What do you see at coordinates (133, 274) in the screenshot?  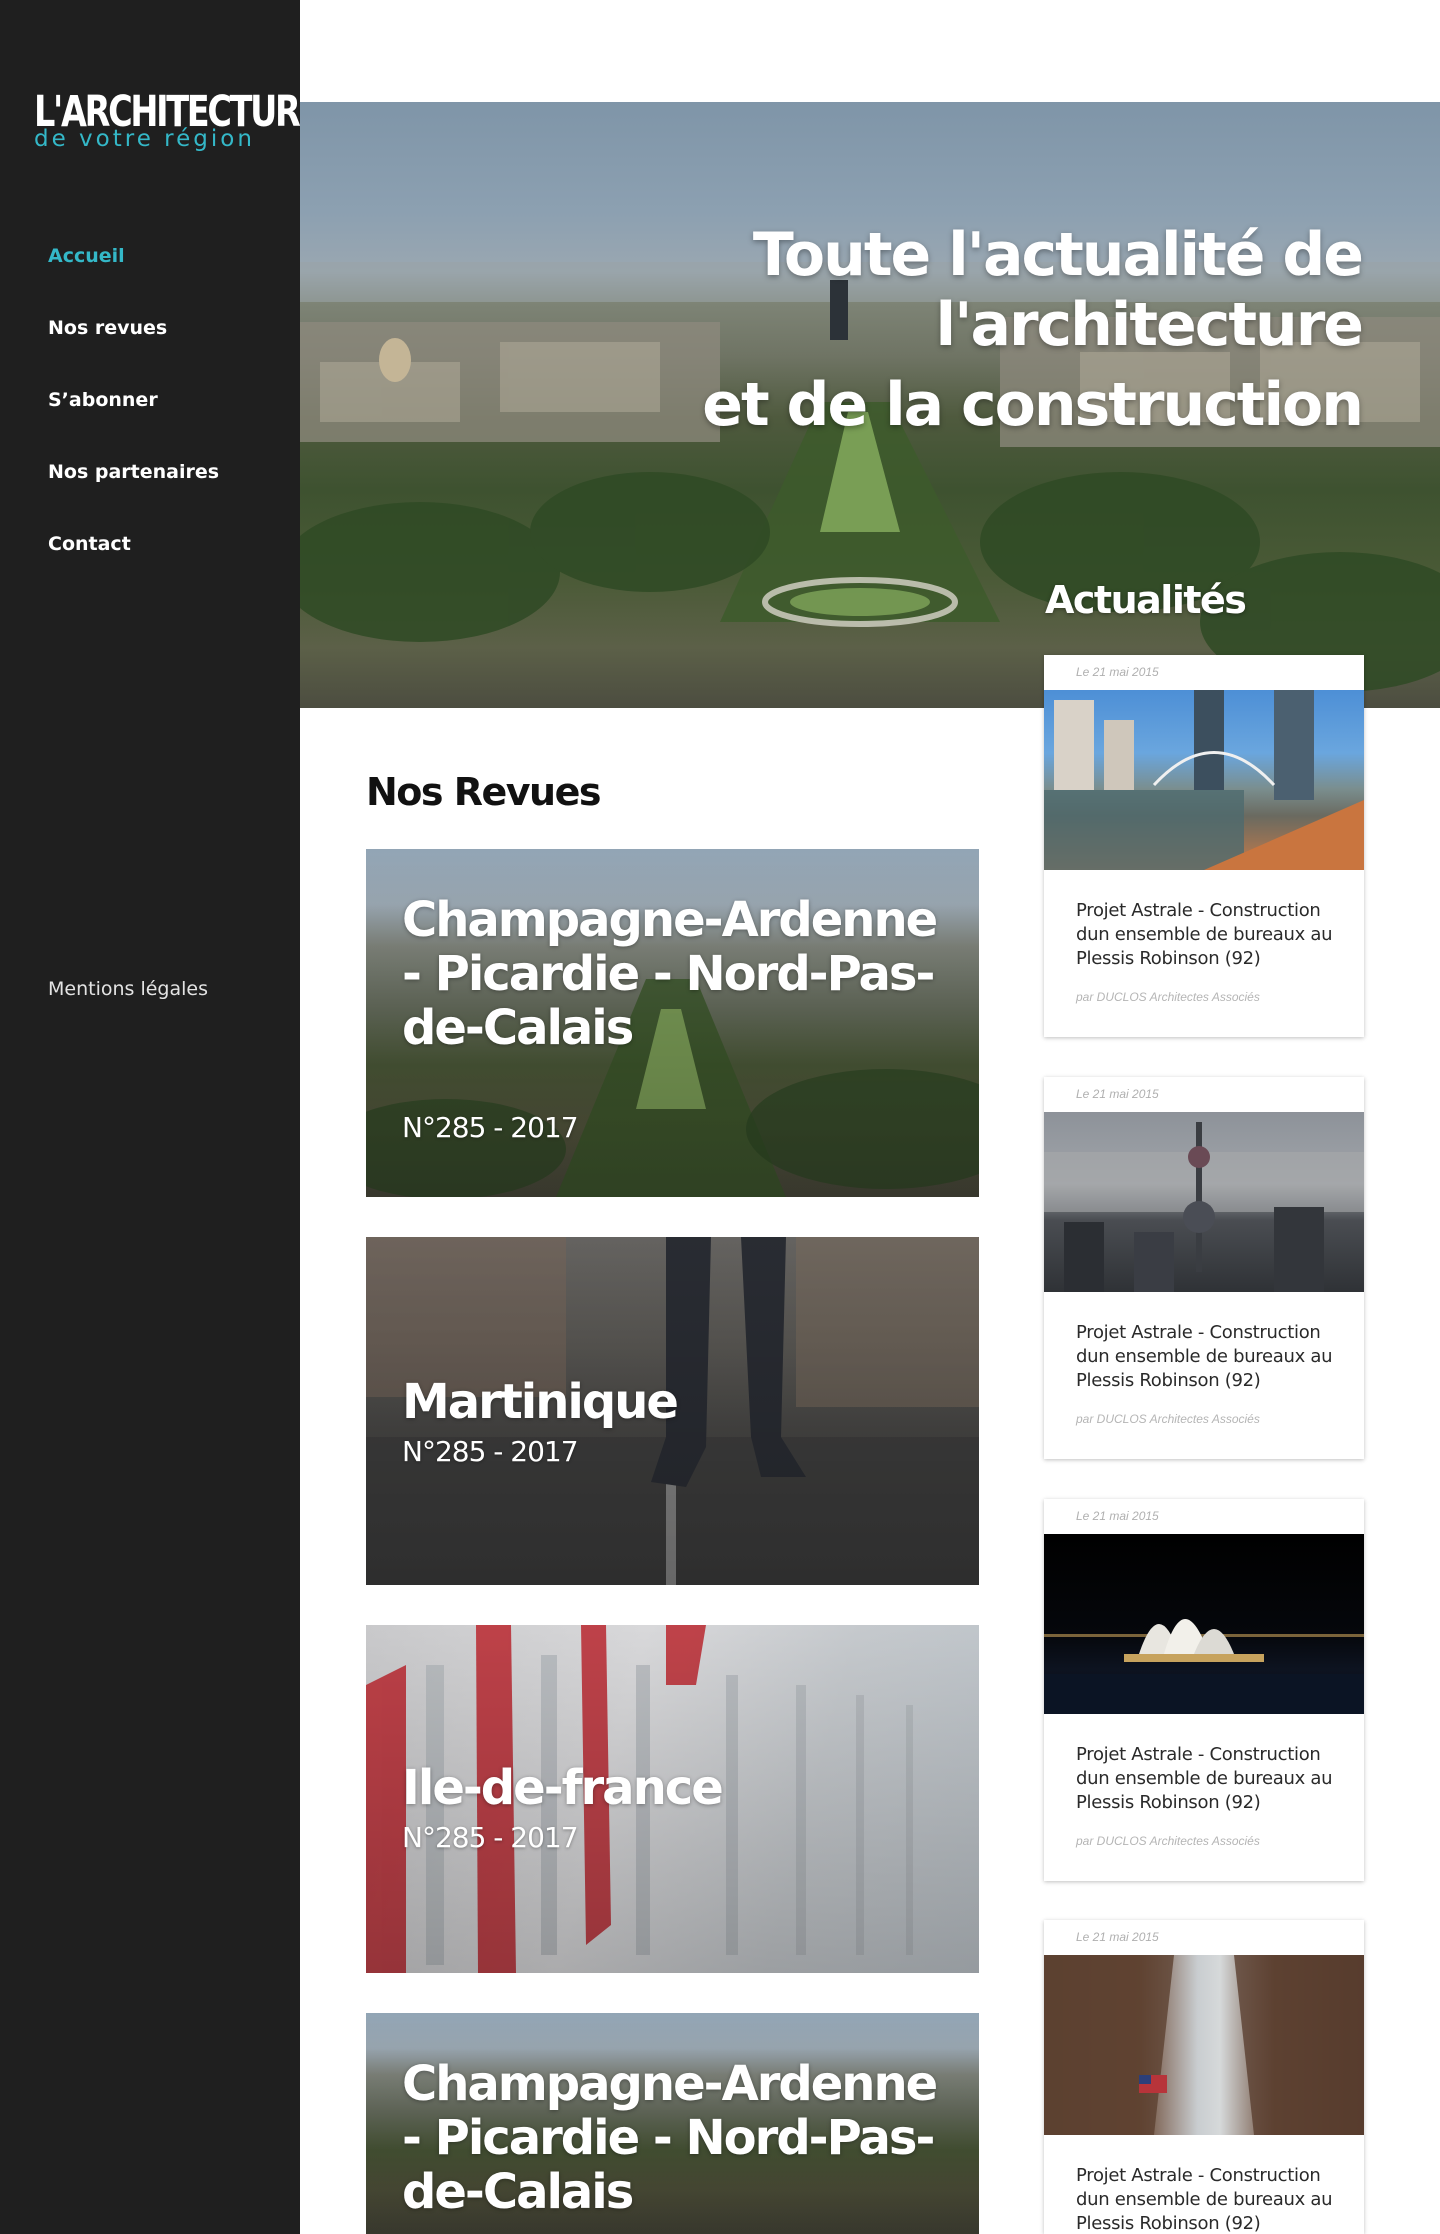 I see `nav-item-accueil: Accueil` at bounding box center [133, 274].